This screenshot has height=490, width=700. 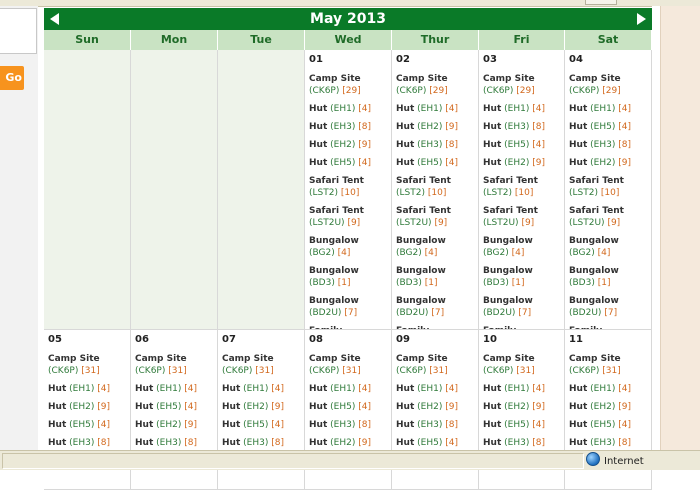 I want to click on prev-month-arrow-icon, so click(x=54, y=19).